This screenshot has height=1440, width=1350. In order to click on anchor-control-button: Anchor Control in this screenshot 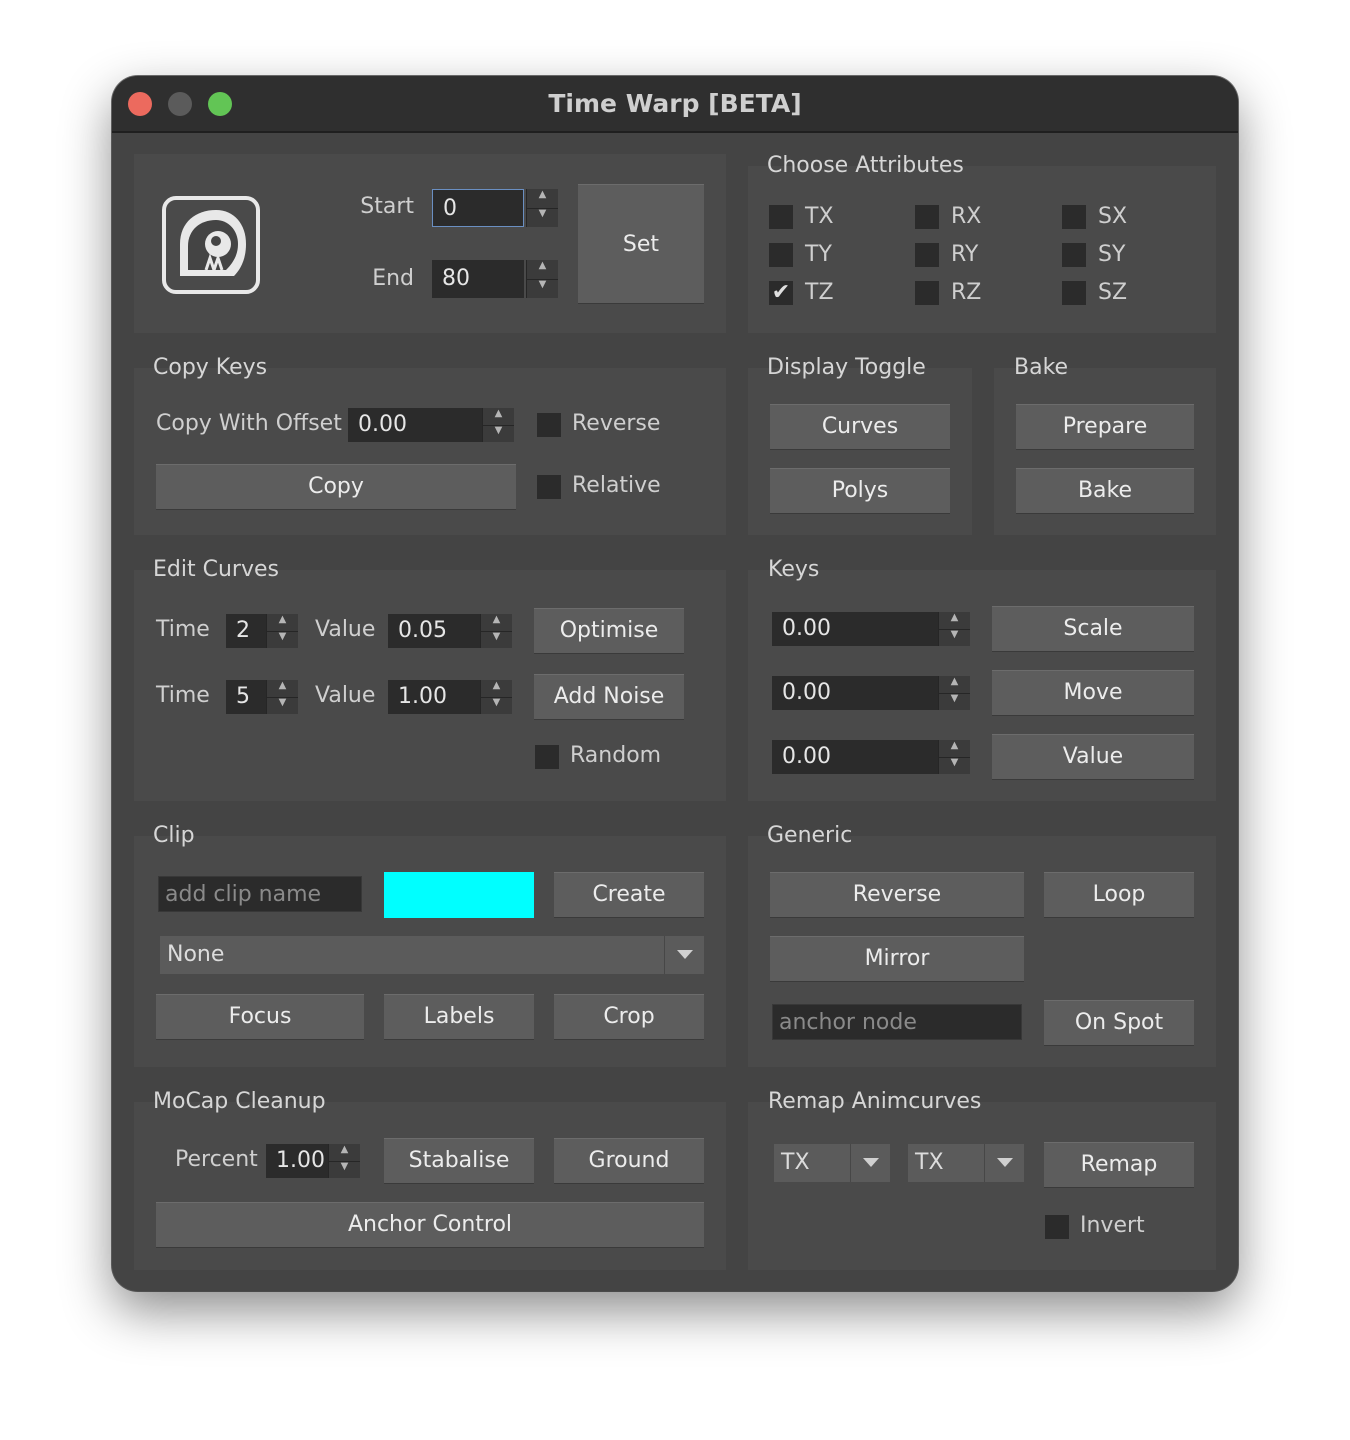, I will do `click(430, 1225)`.